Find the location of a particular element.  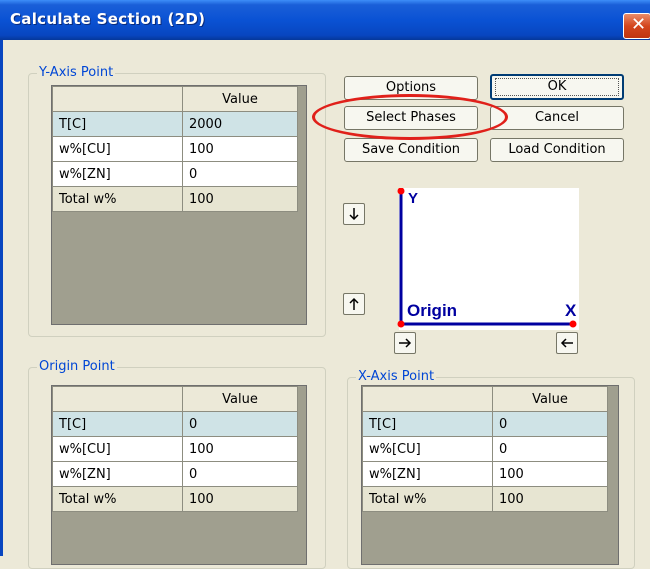

y-axis-label: Y is located at coordinates (413, 198).